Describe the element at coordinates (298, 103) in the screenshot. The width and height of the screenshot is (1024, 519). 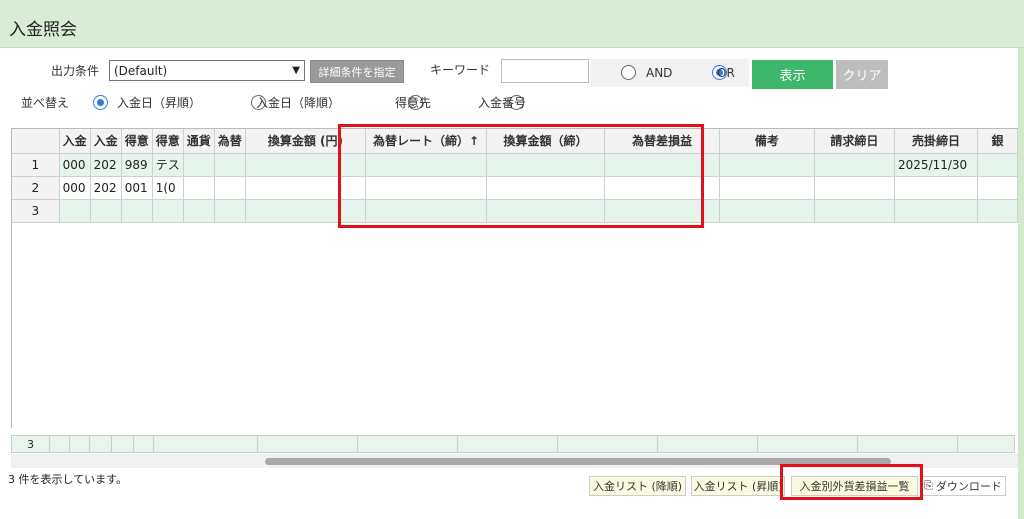
I see `sort-option-date-desc: 入金日（降順）` at that location.